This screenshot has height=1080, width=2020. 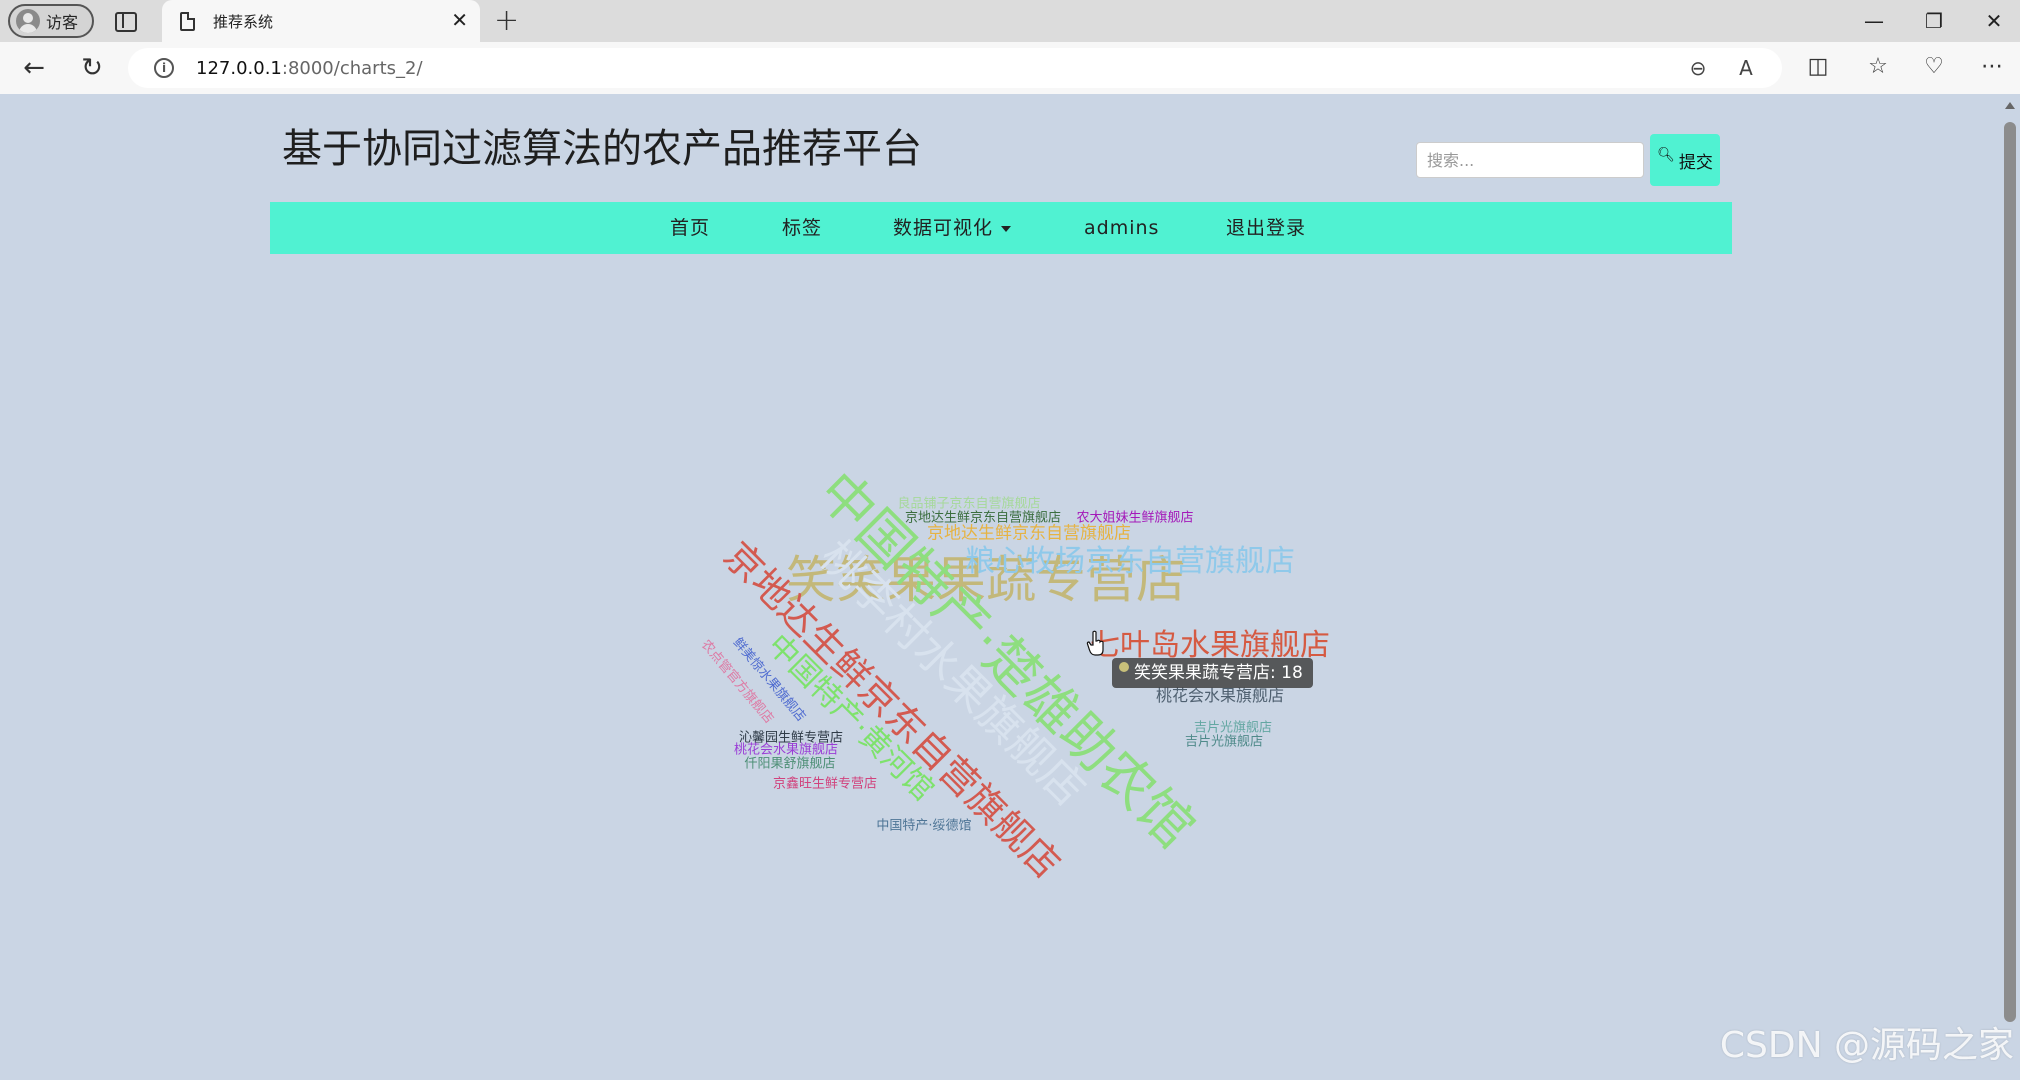 What do you see at coordinates (1934, 21) in the screenshot?
I see `restore-icon: ❐` at bounding box center [1934, 21].